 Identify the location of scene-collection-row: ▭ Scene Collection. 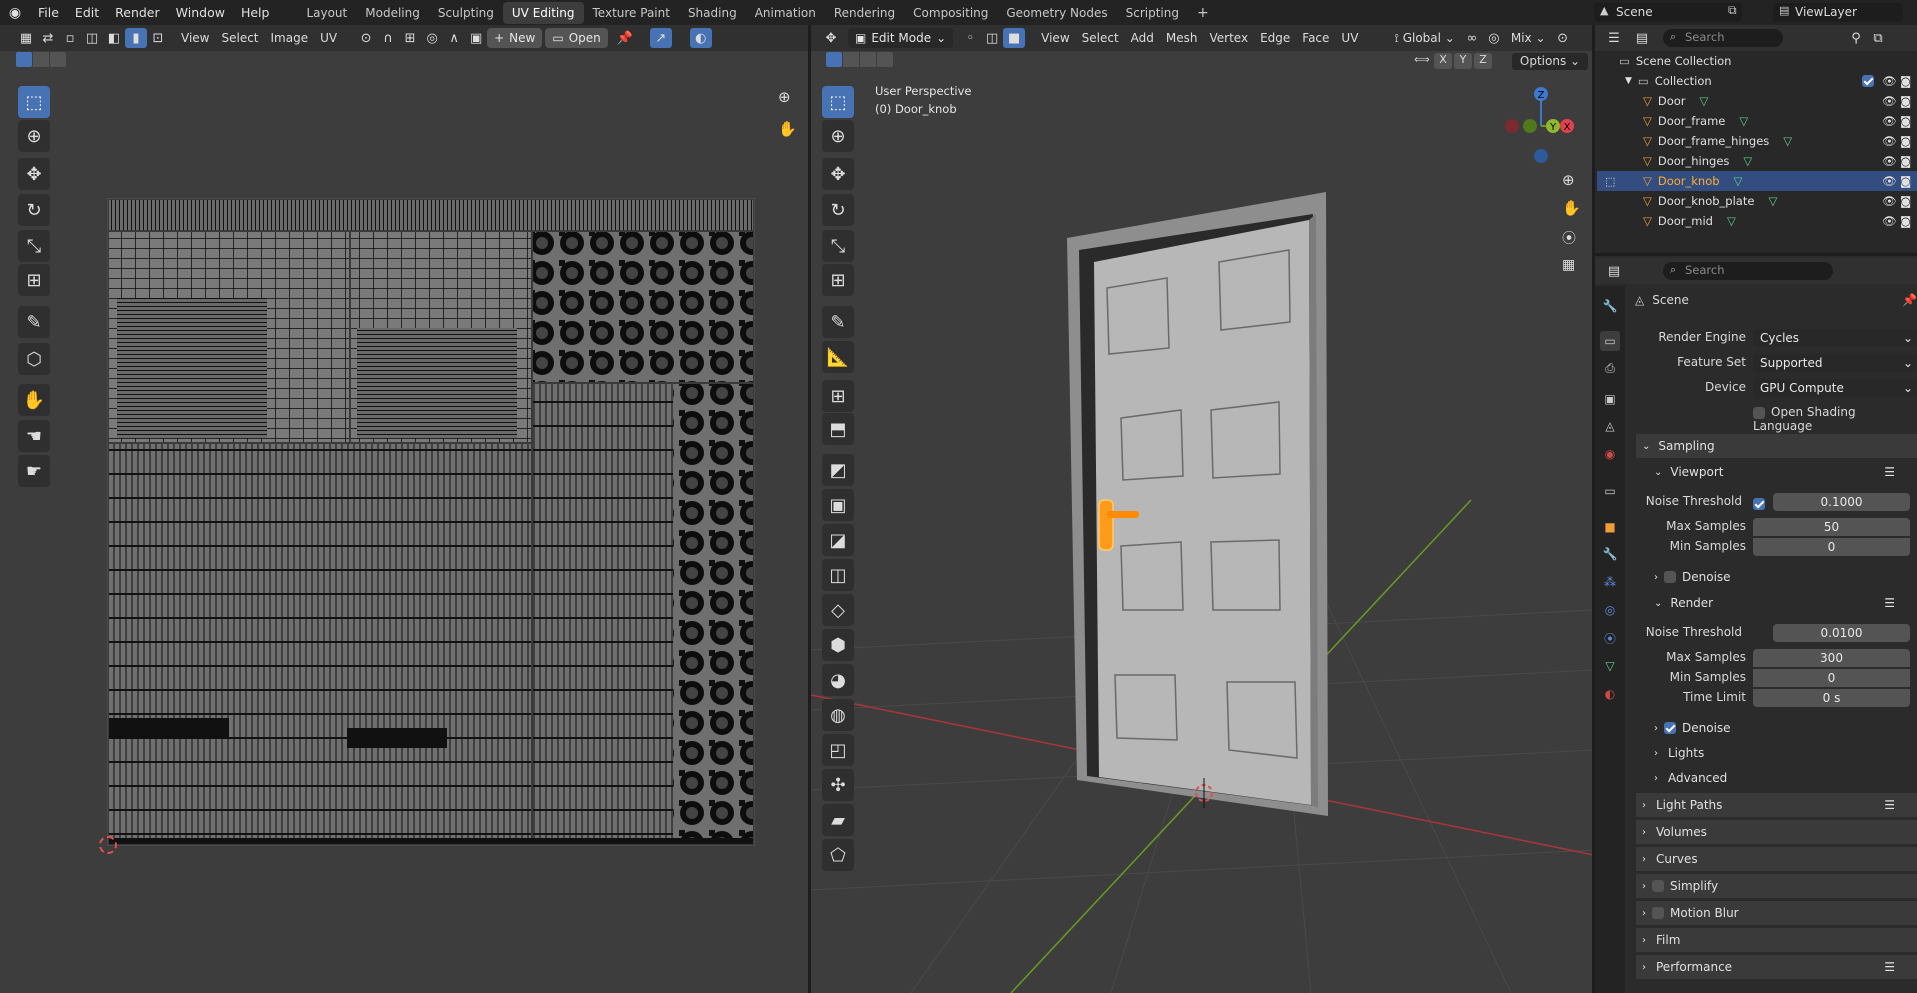
(1757, 61).